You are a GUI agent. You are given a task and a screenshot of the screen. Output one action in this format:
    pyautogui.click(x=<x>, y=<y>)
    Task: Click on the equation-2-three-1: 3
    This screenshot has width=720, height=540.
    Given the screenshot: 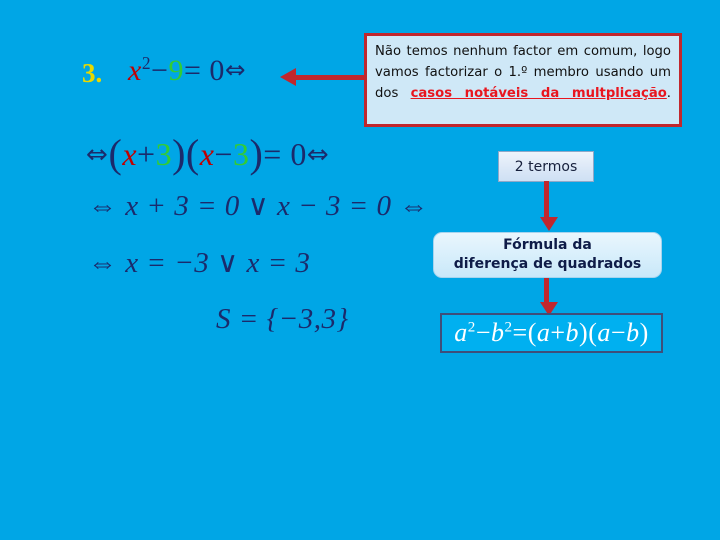 What is the action you would take?
    pyautogui.click(x=164, y=154)
    